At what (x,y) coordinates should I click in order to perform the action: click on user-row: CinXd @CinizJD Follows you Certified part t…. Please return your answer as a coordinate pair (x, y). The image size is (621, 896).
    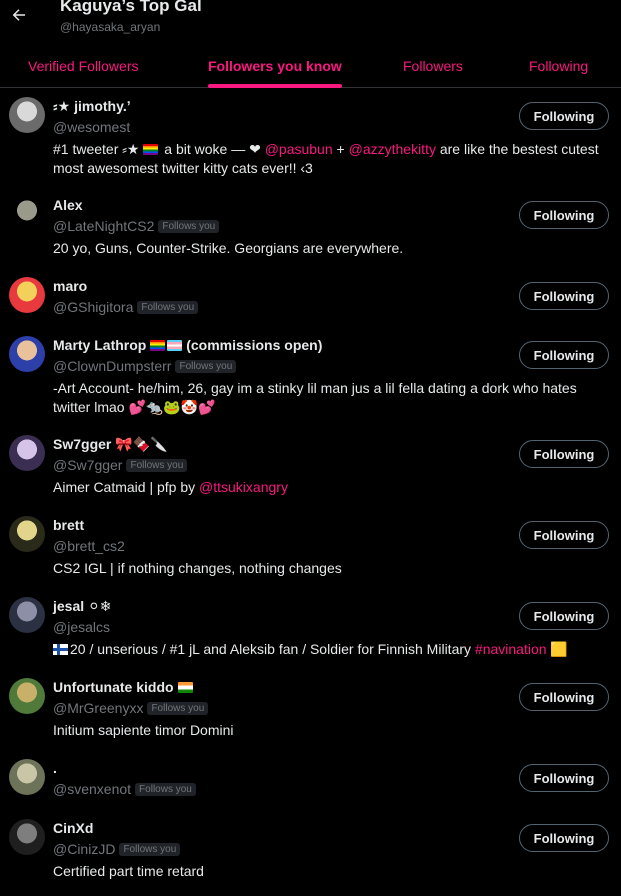
    Looking at the image, I should click on (310, 849).